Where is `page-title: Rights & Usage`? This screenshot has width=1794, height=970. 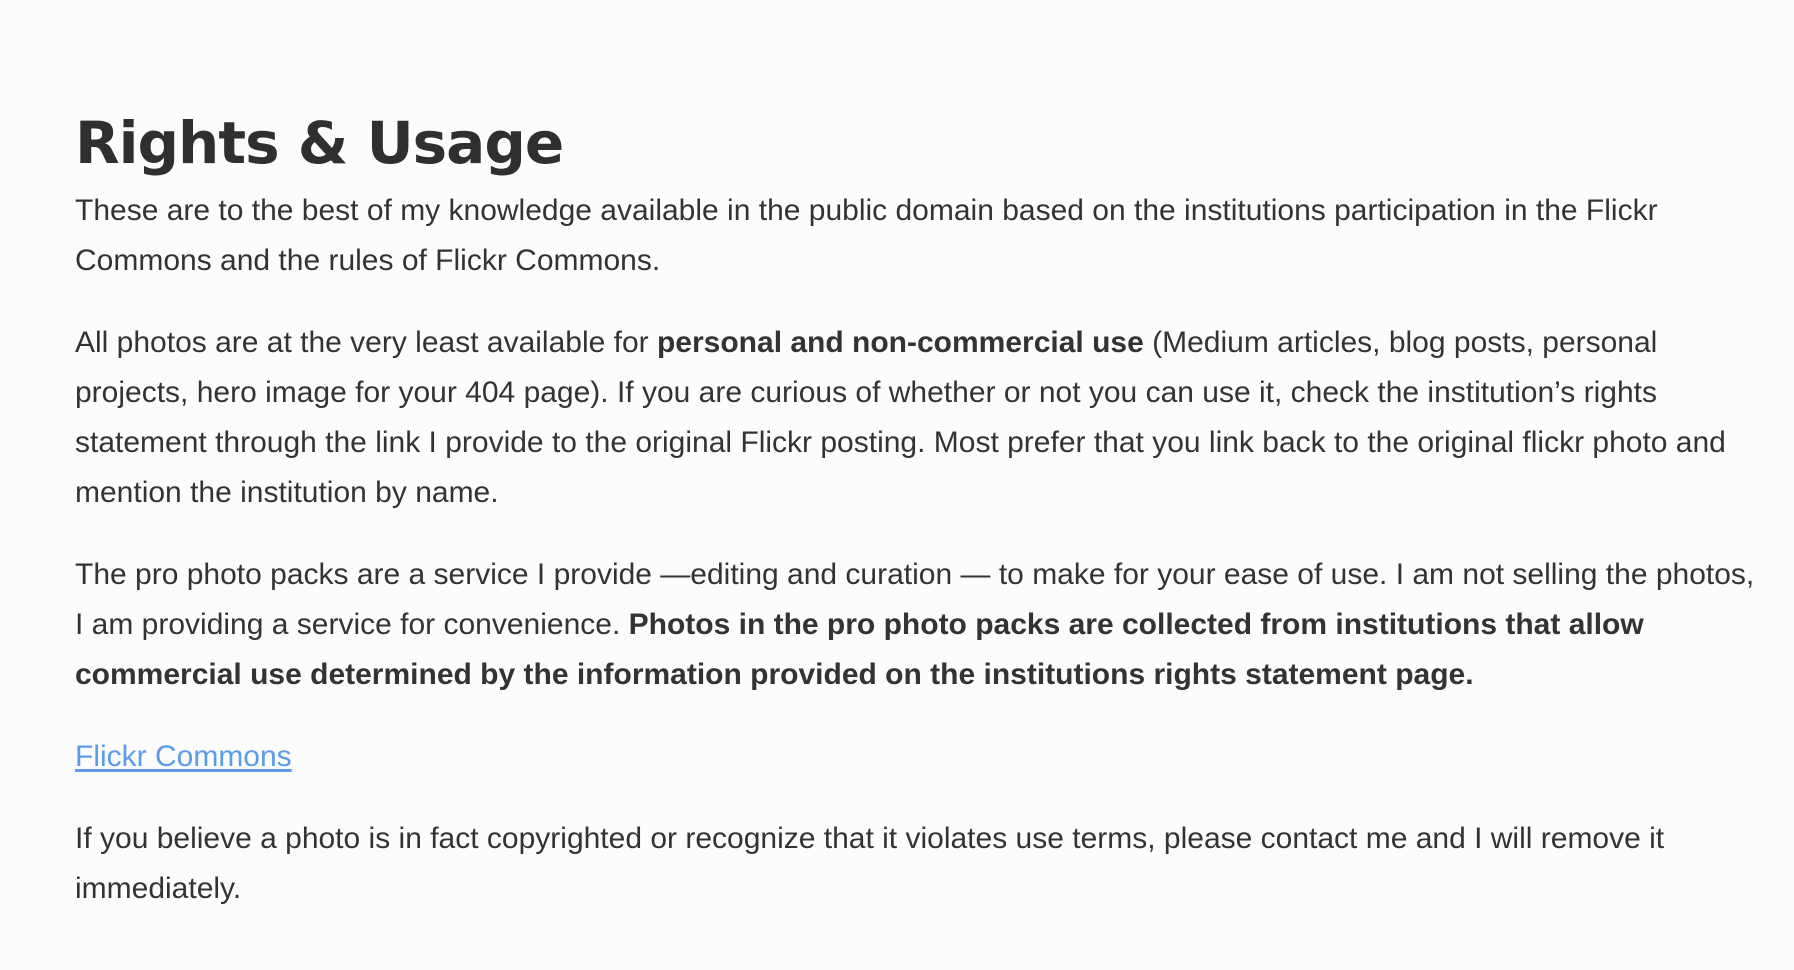
page-title: Rights & Usage is located at coordinates (319, 143).